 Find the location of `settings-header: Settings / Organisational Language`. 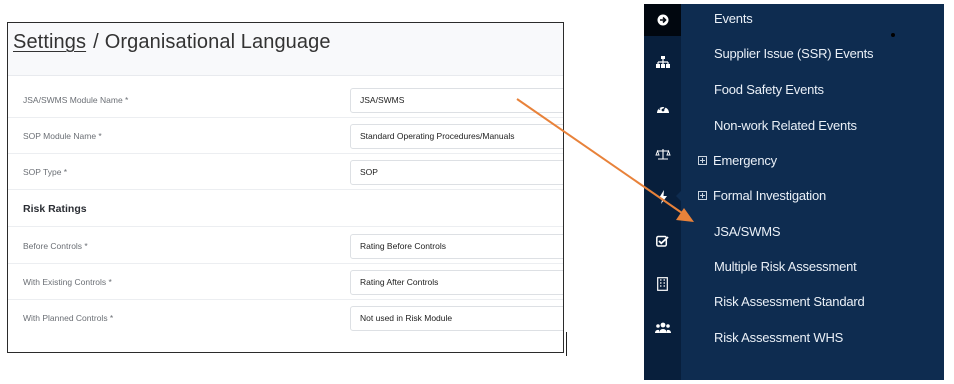

settings-header: Settings / Organisational Language is located at coordinates (285, 49).